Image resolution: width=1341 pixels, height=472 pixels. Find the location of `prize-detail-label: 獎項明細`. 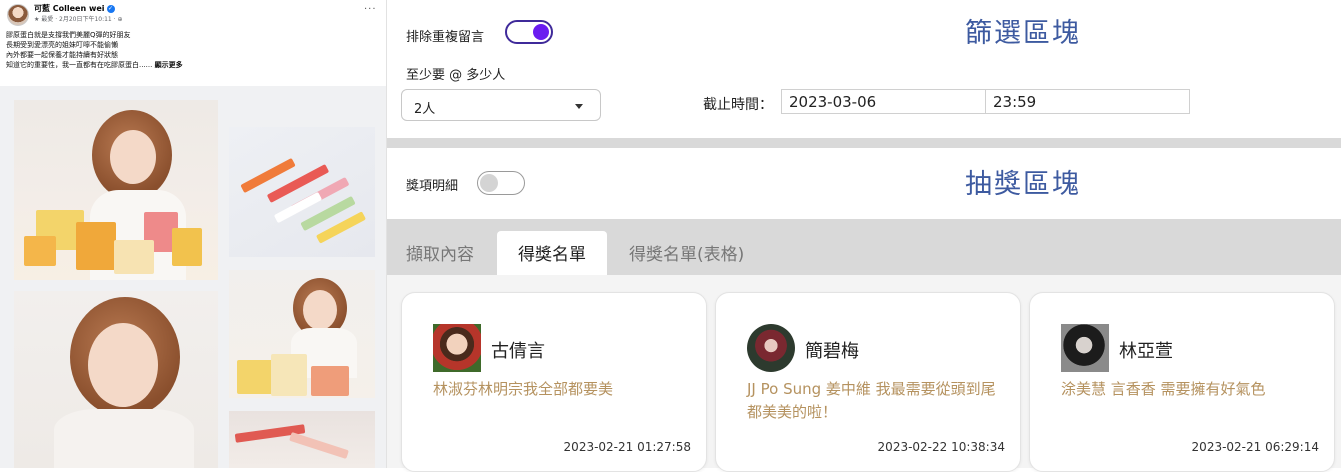

prize-detail-label: 獎項明細 is located at coordinates (432, 186).